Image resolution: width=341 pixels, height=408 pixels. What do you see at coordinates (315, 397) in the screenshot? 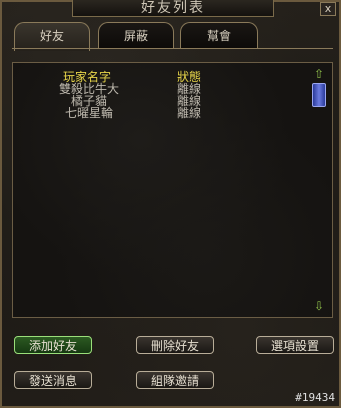
I see `footer-id: #19434` at bounding box center [315, 397].